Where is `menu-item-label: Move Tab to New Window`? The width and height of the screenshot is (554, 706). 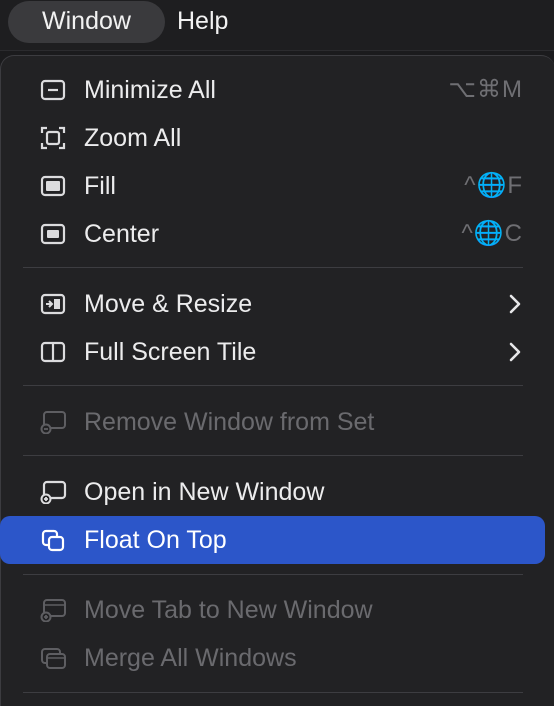
menu-item-label: Move Tab to New Window is located at coordinates (228, 610).